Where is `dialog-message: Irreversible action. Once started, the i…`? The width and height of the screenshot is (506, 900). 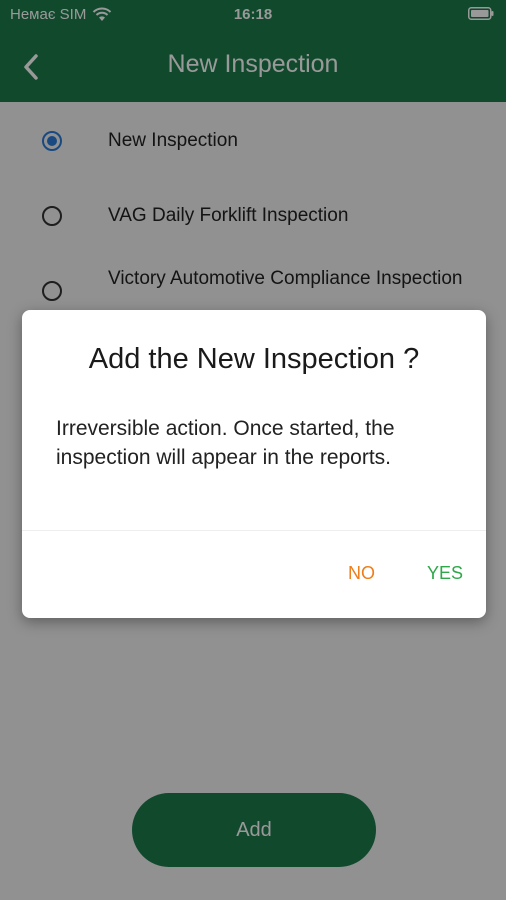 dialog-message: Irreversible action. Once started, the i… is located at coordinates (225, 443).